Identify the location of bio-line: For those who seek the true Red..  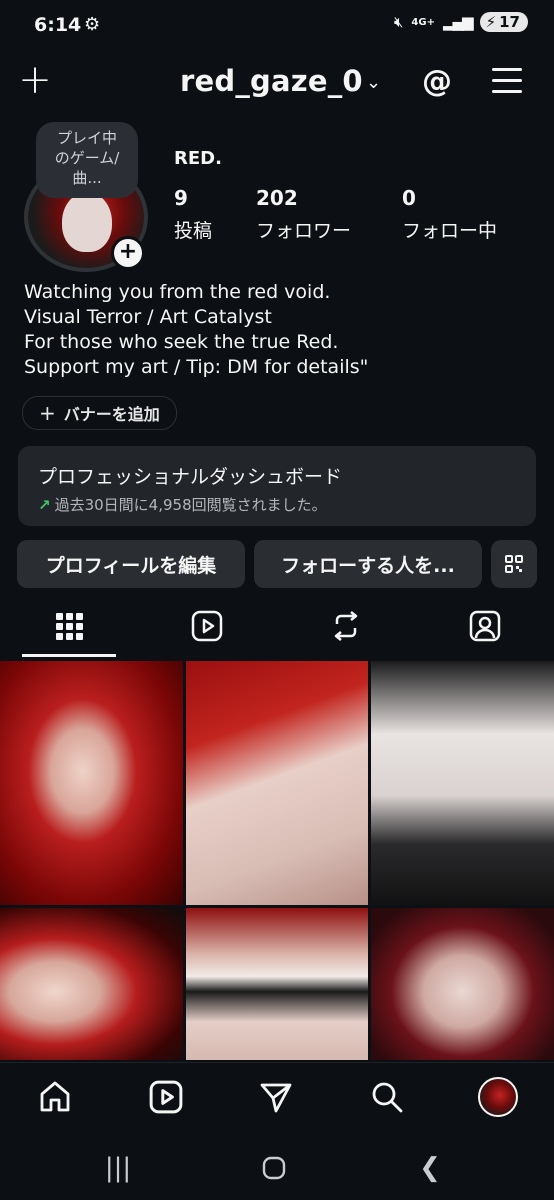
(181, 342).